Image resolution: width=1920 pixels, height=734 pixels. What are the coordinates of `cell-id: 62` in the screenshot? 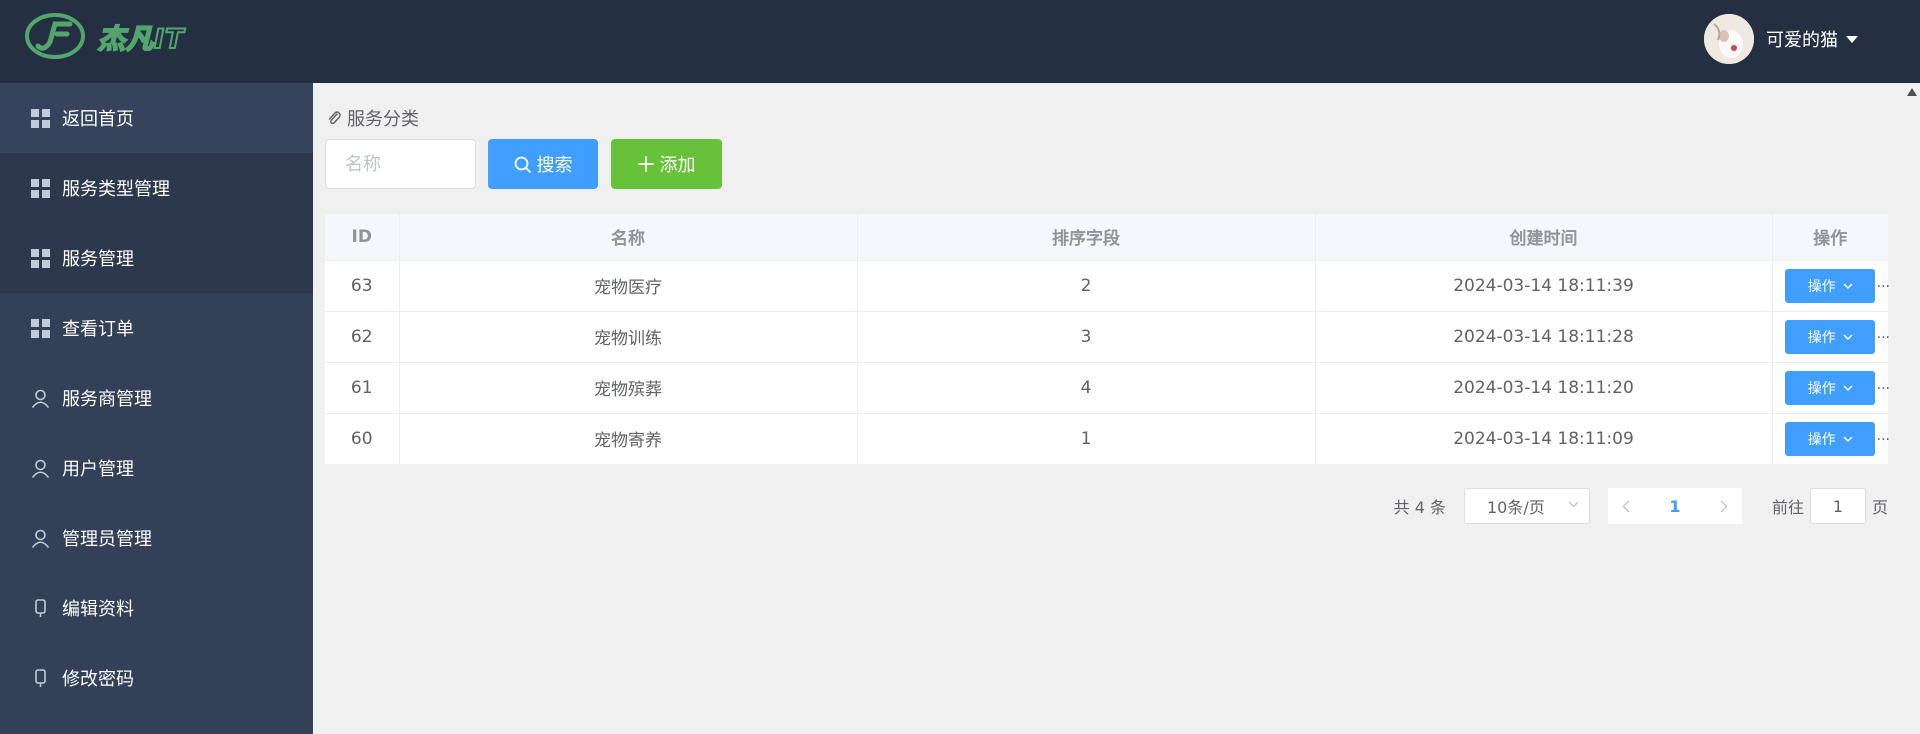 It's located at (362, 337).